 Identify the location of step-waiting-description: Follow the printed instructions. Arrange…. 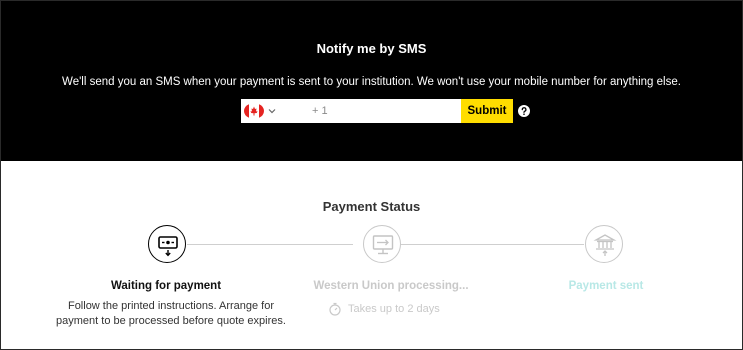
(171, 313).